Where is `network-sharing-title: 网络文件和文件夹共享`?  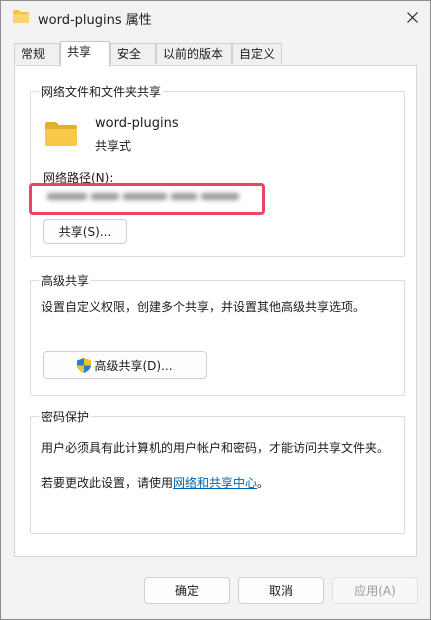 network-sharing-title: 网络文件和文件夹共享 is located at coordinates (101, 91).